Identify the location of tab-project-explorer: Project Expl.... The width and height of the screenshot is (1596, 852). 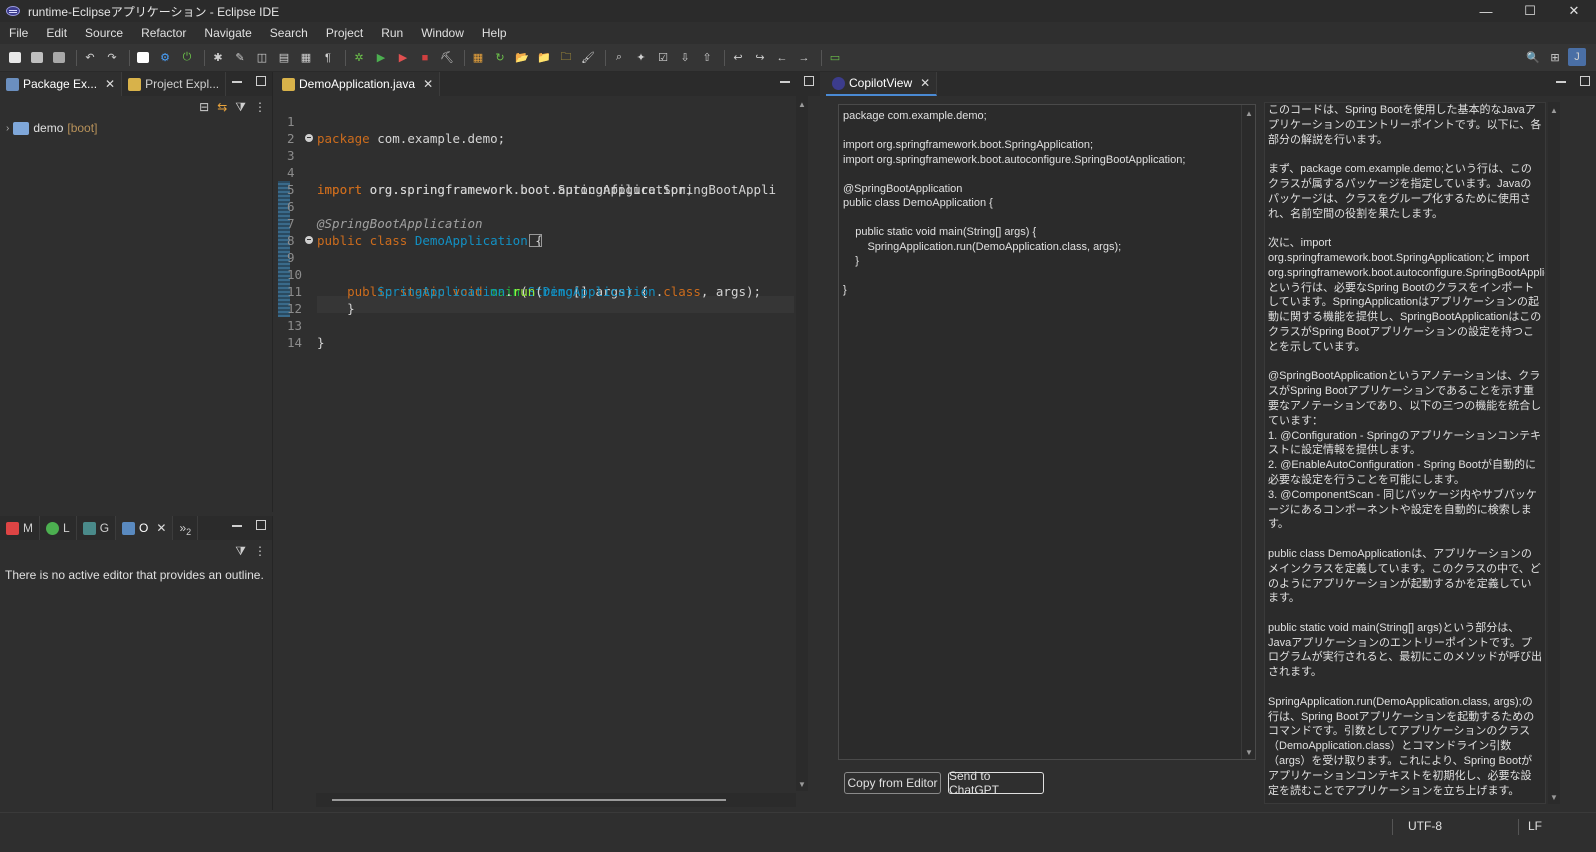
(174, 84).